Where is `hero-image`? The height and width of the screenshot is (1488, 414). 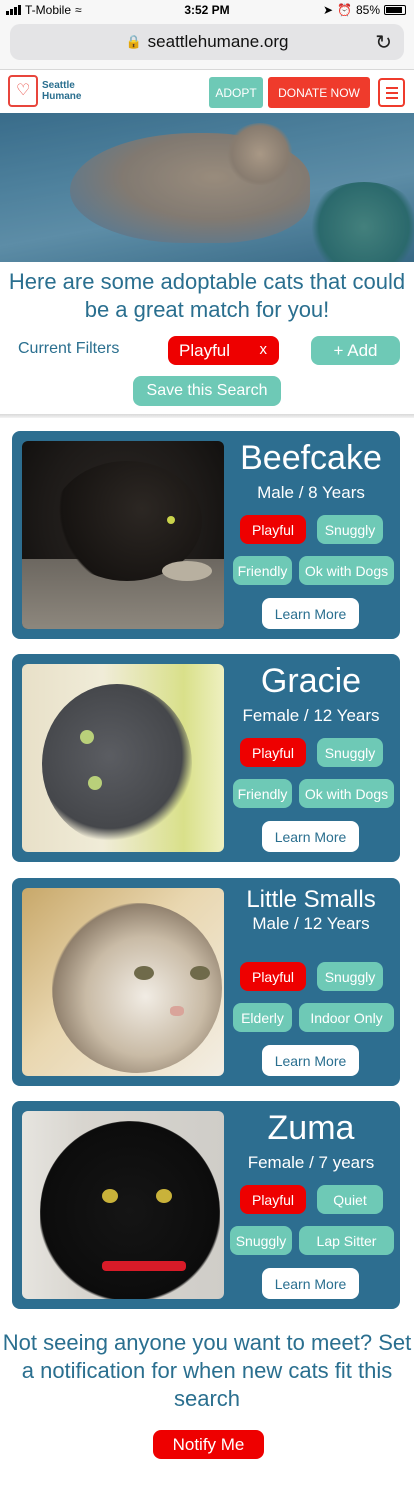 hero-image is located at coordinates (207, 187).